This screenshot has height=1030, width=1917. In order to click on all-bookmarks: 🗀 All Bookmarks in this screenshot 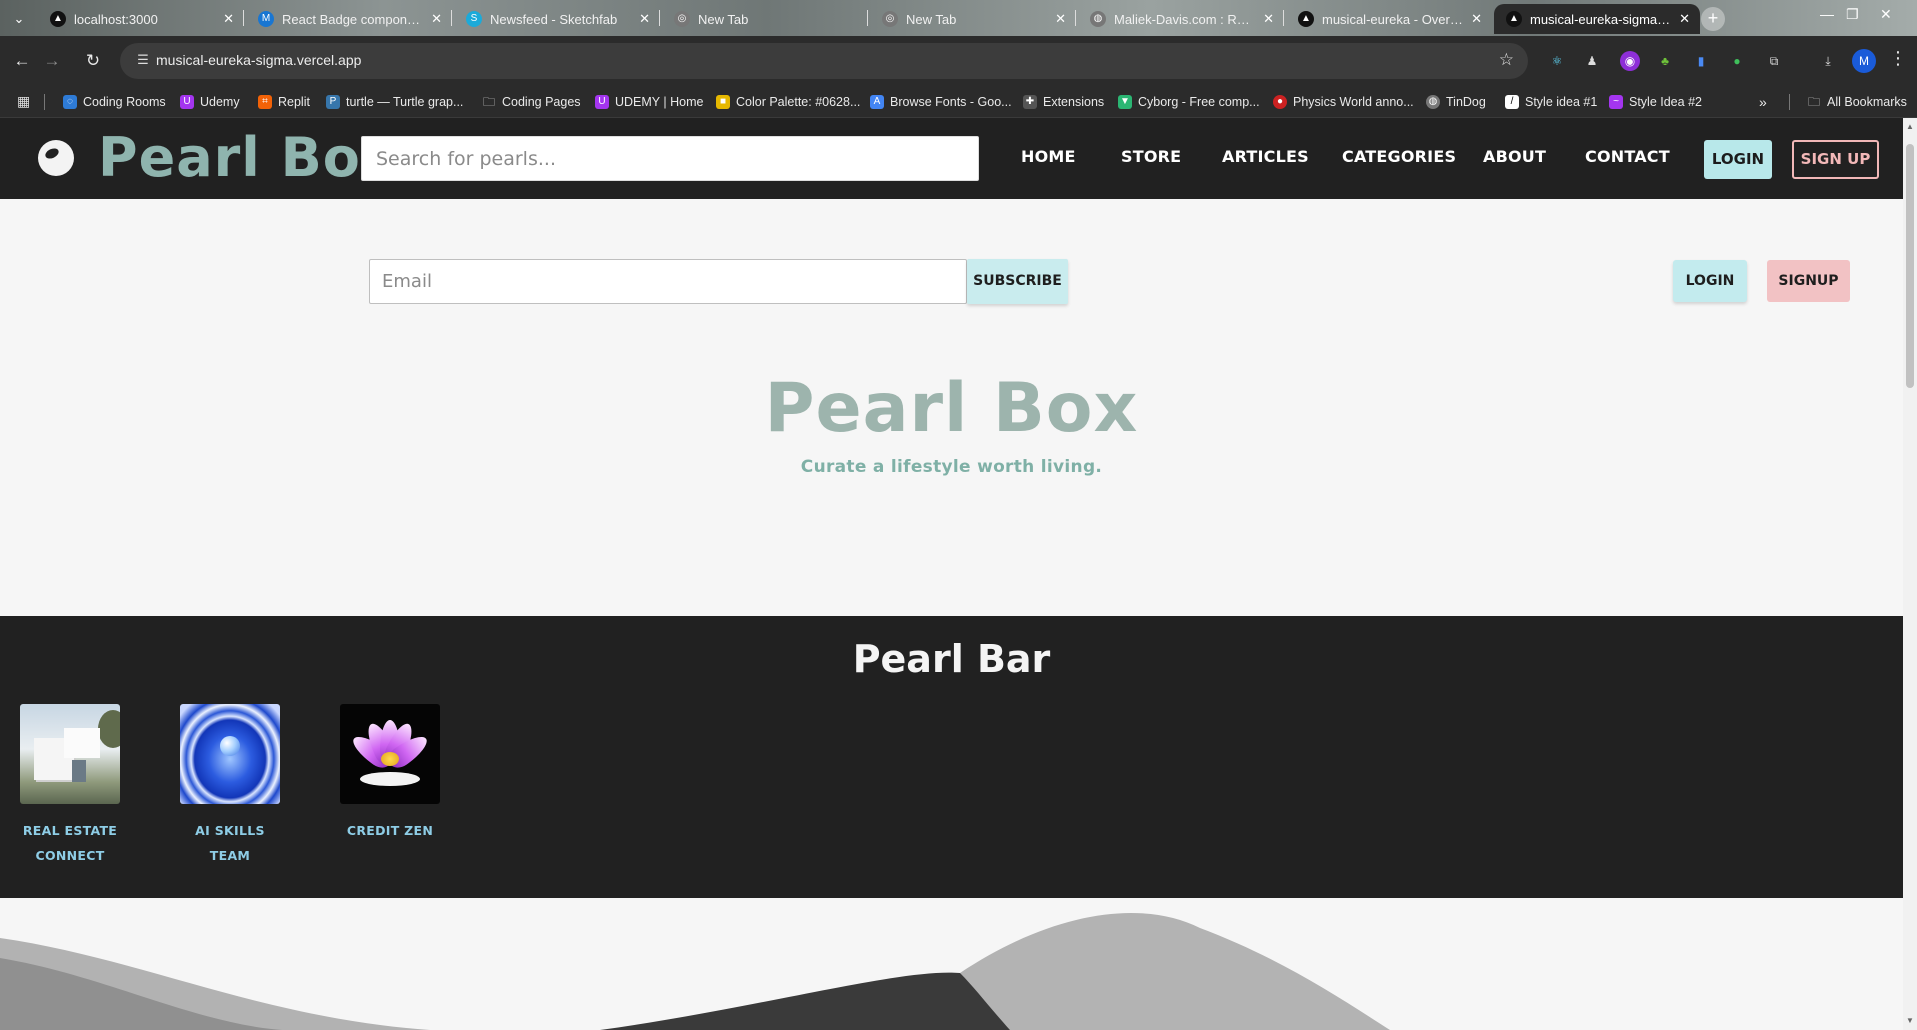, I will do `click(1857, 102)`.